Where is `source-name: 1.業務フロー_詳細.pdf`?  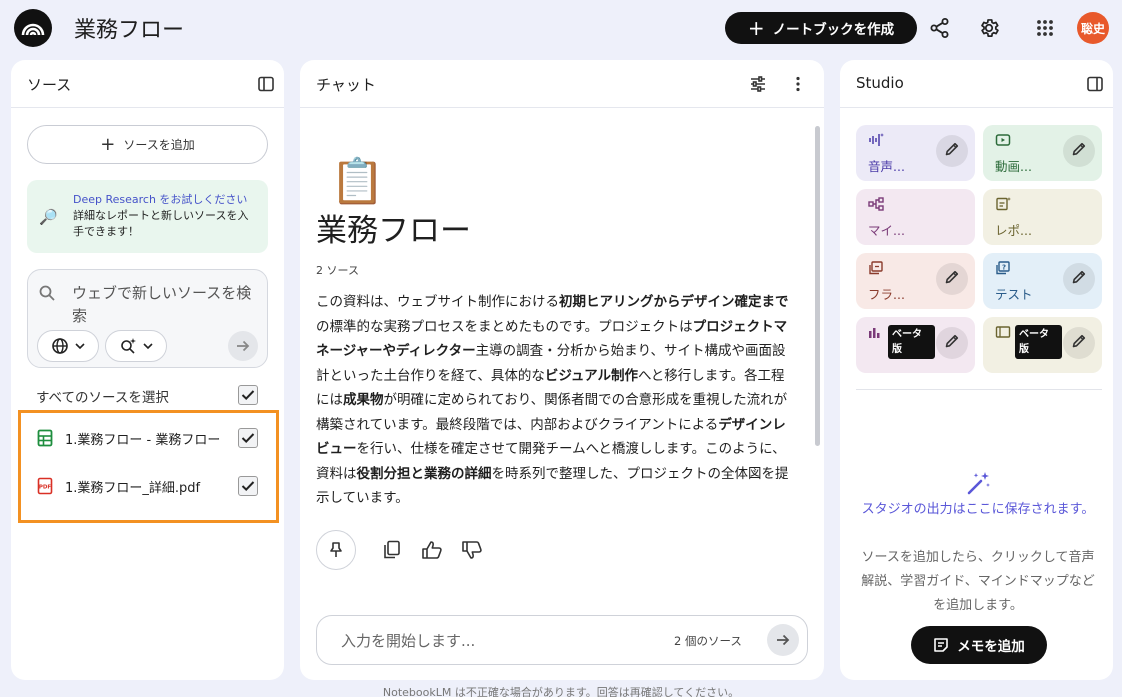 source-name: 1.業務フロー_詳細.pdf is located at coordinates (133, 488).